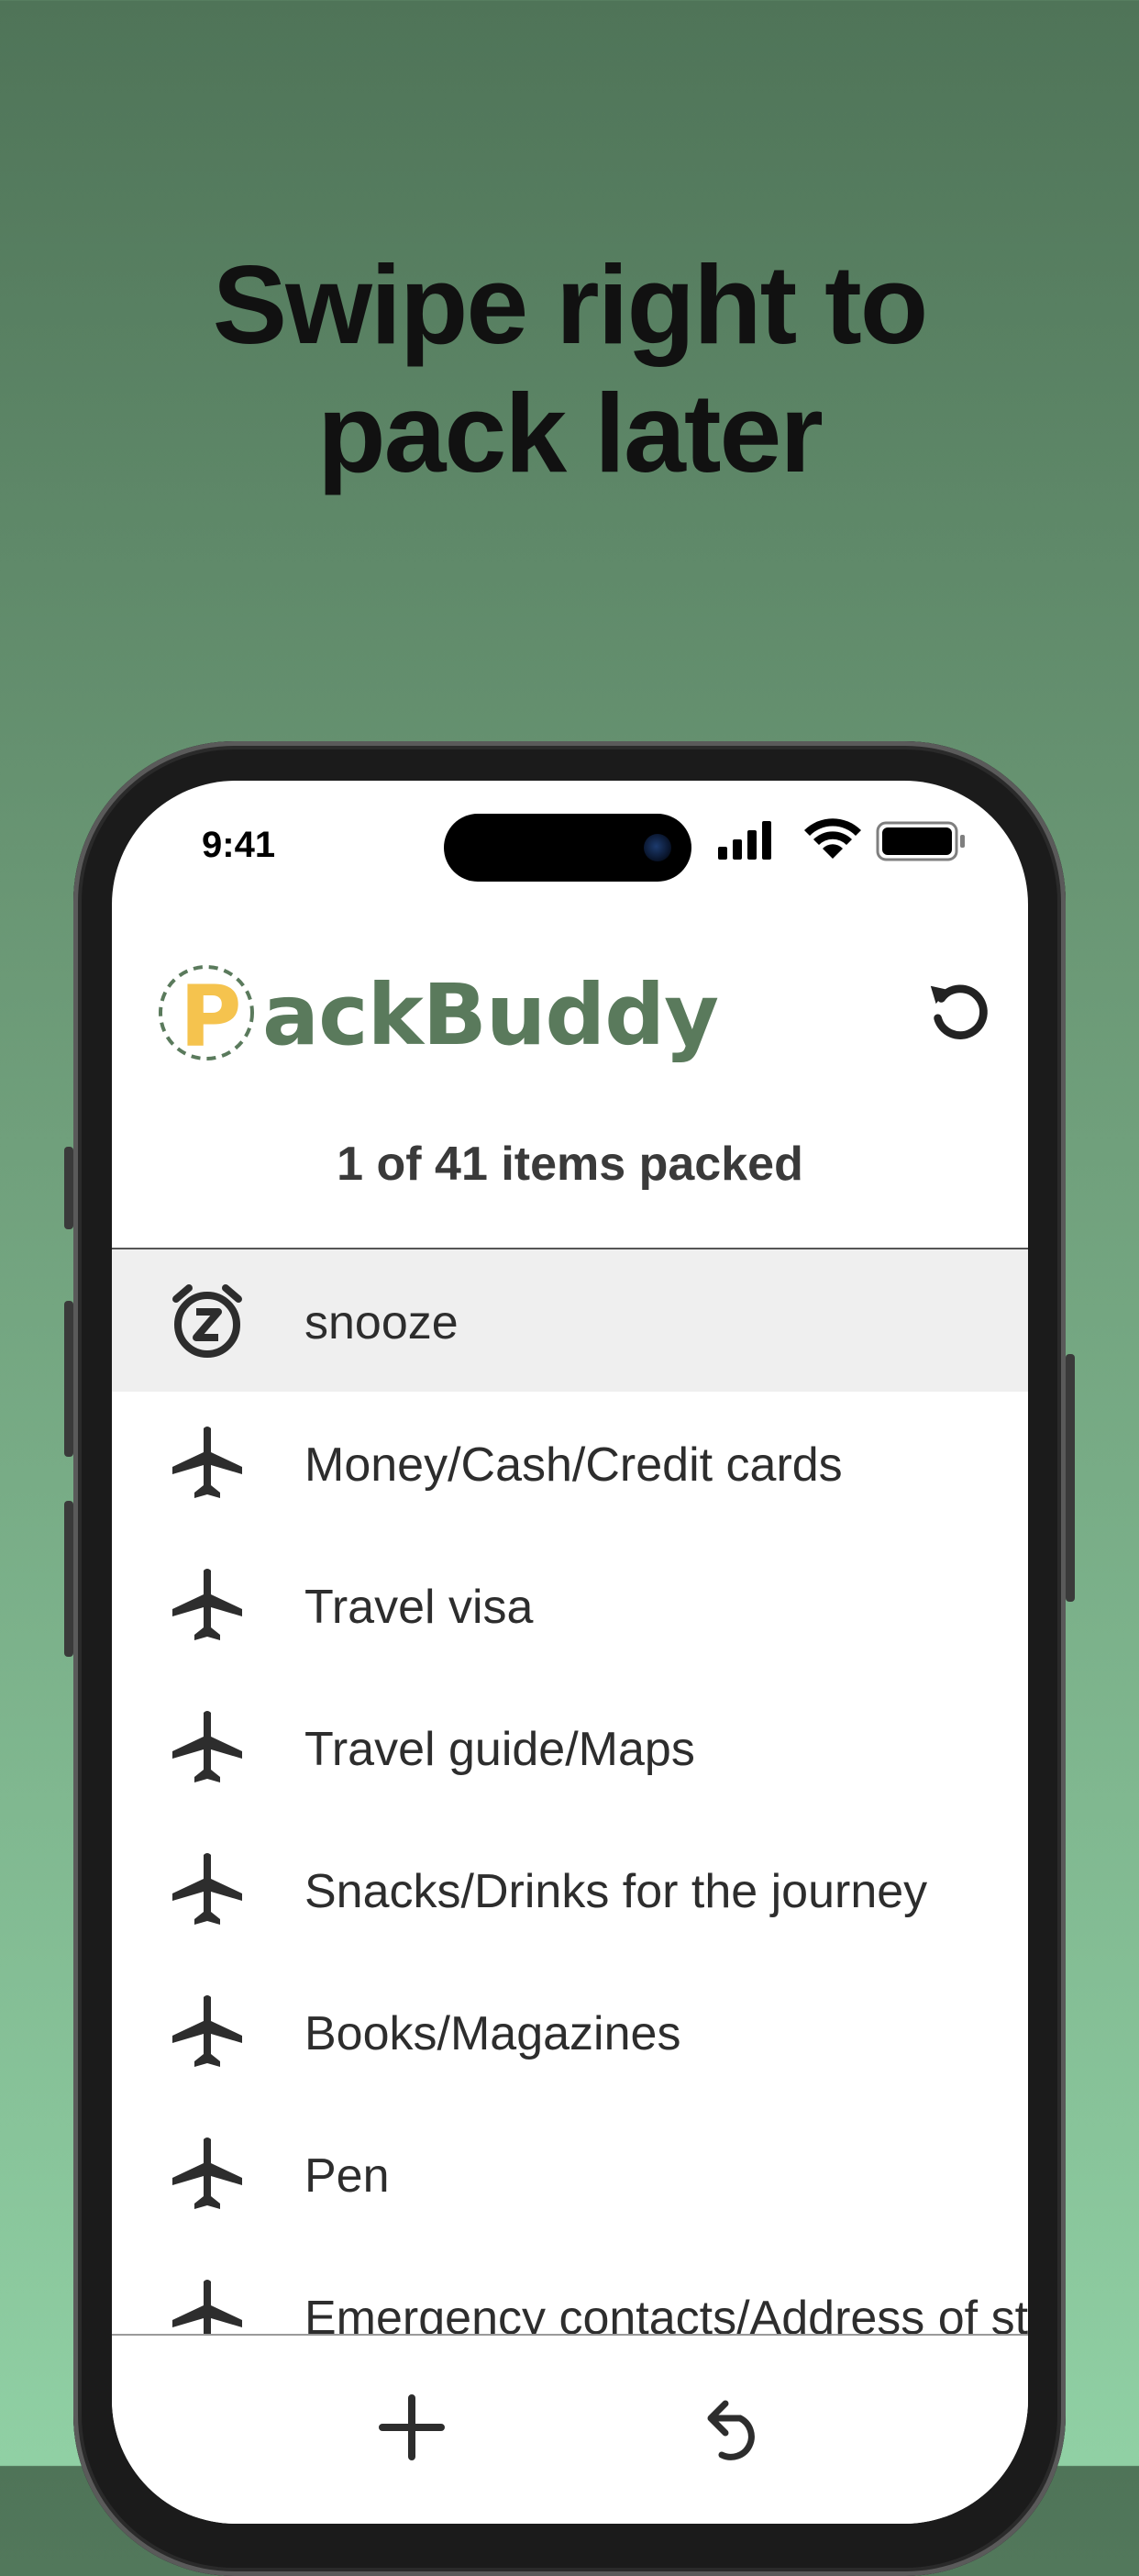  What do you see at coordinates (211, 1017) in the screenshot?
I see `logo-letter: P` at bounding box center [211, 1017].